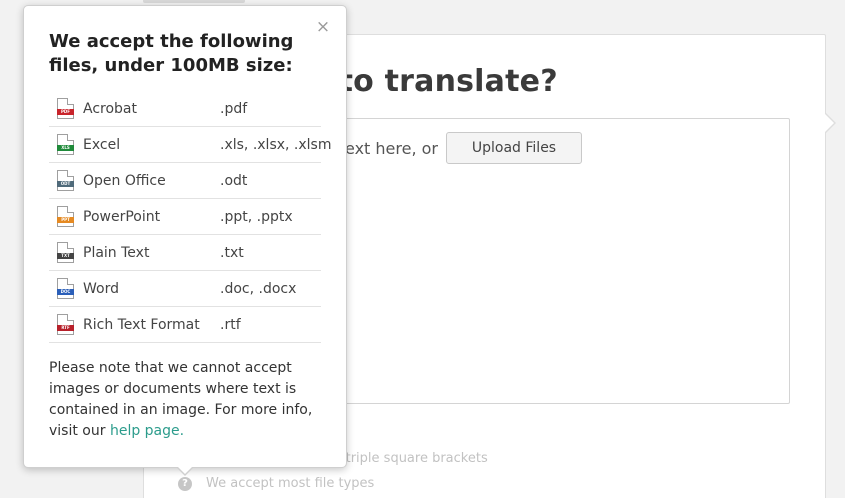 The width and height of the screenshot is (845, 498). Describe the element at coordinates (65, 252) in the screenshot. I see `text-file-icon: TXT` at that location.